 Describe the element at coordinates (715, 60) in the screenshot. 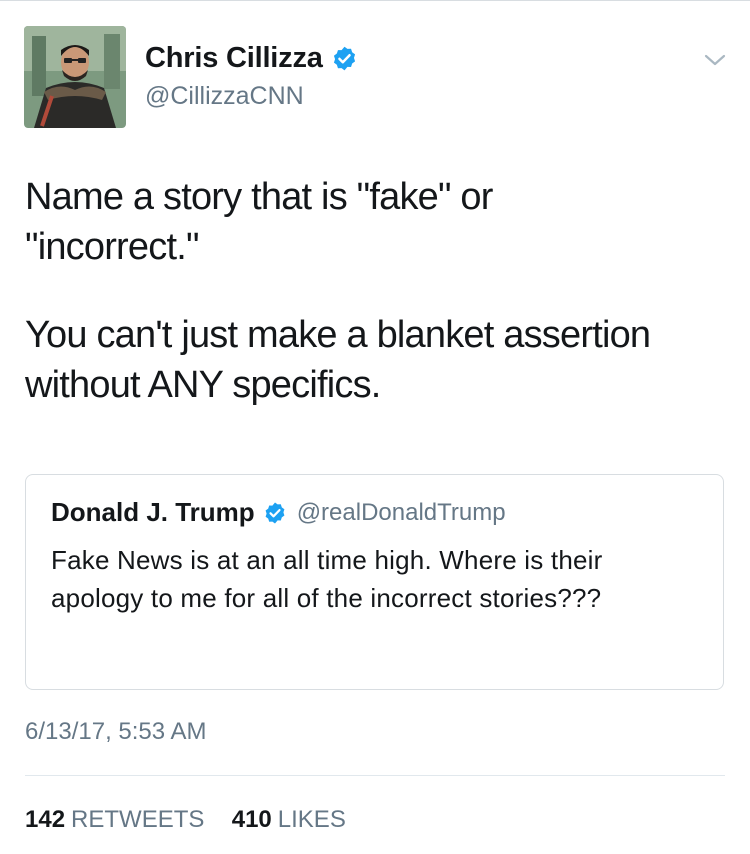

I see `chevron-down-icon` at that location.